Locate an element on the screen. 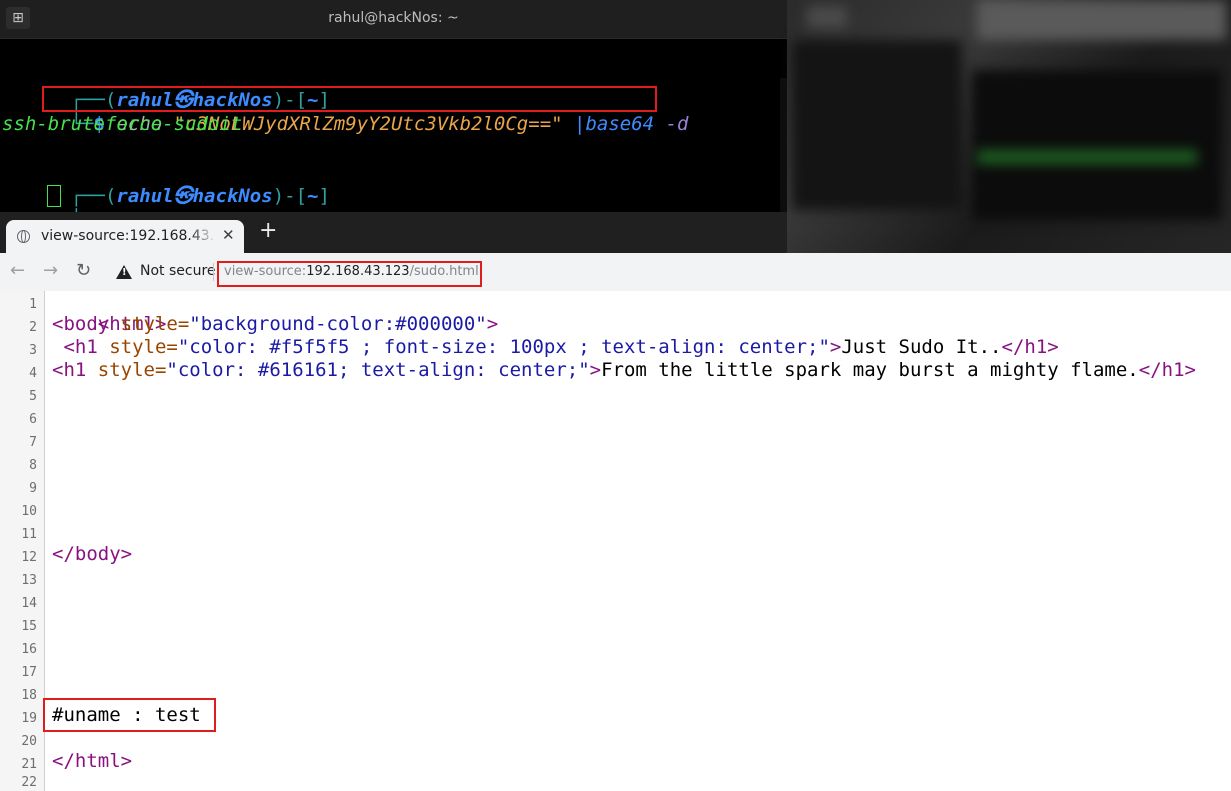  line-number: 5 is located at coordinates (33, 396).